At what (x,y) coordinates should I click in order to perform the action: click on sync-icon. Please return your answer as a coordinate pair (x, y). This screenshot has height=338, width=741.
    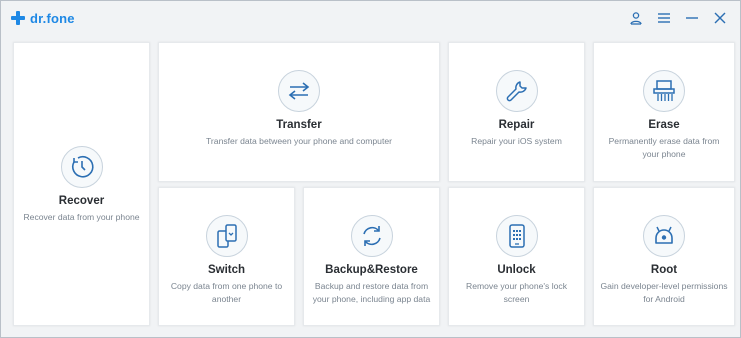
    Looking at the image, I should click on (371, 236).